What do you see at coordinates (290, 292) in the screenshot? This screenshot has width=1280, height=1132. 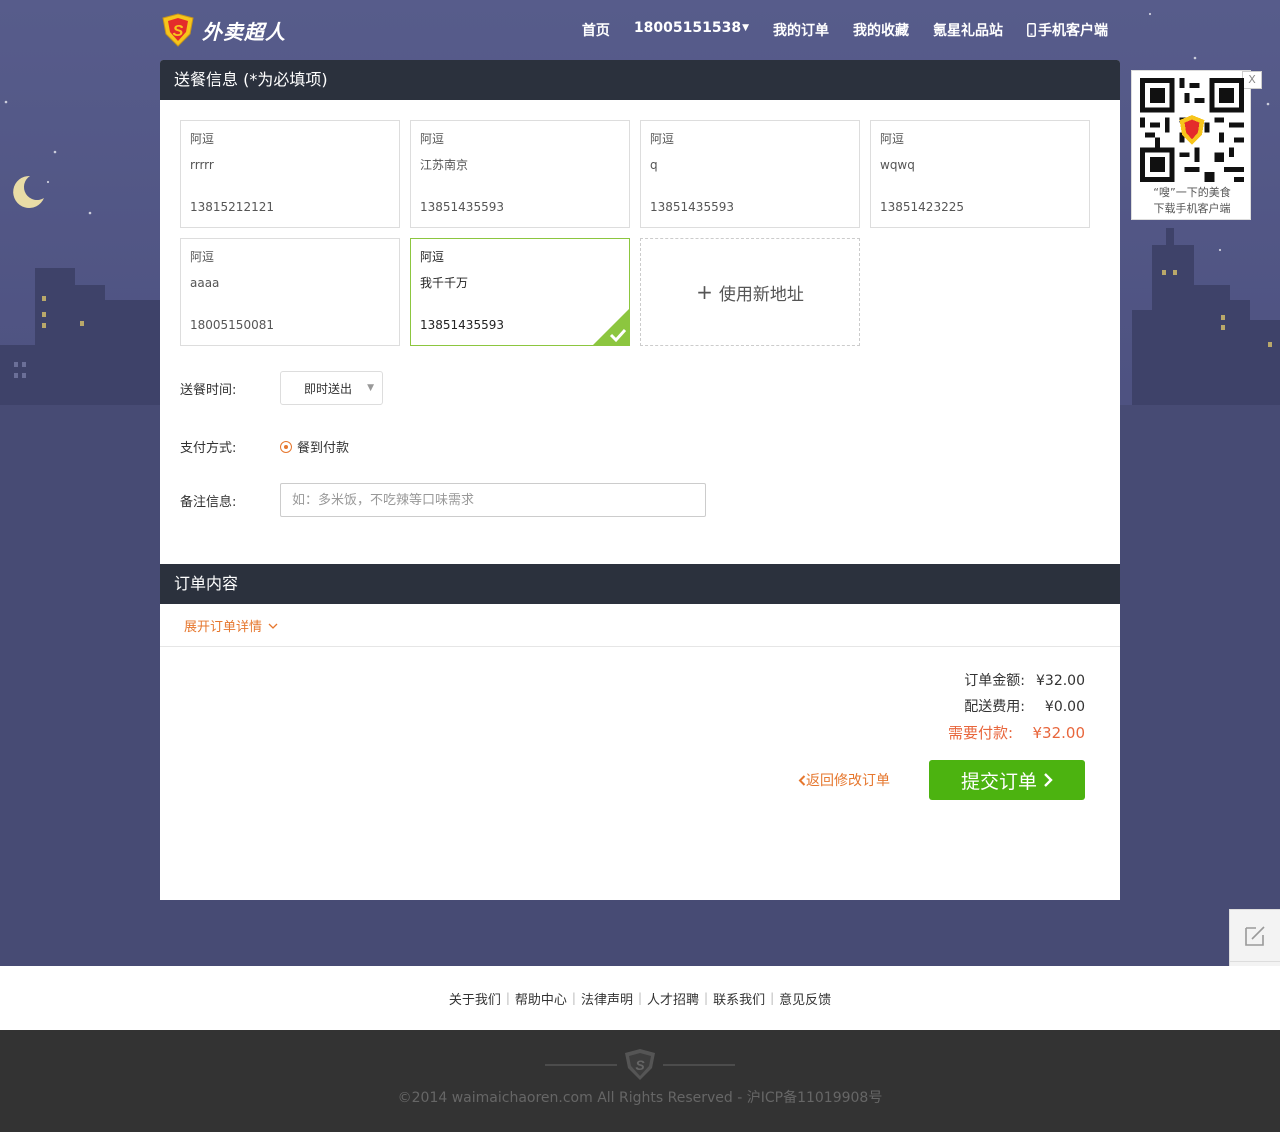 I see `address-card: 阿逗 aaaa 18005150081` at bounding box center [290, 292].